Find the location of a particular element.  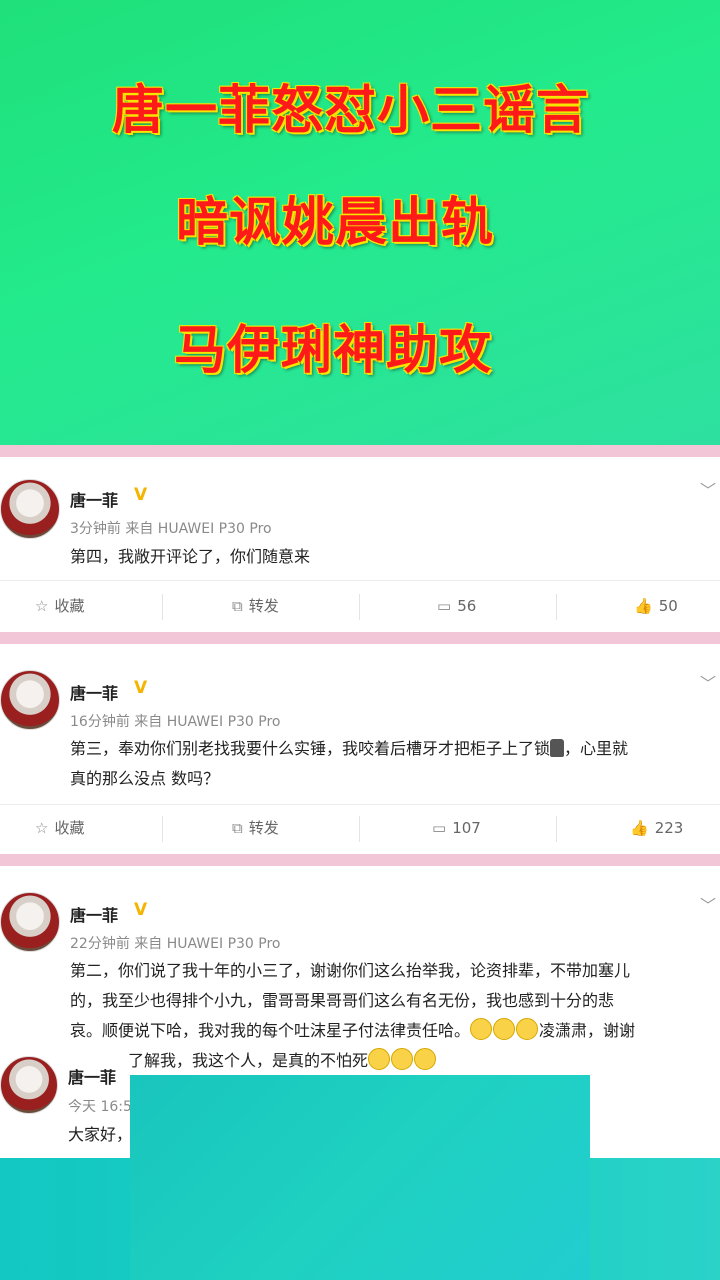

post-text-part: ，心里就 is located at coordinates (596, 748).